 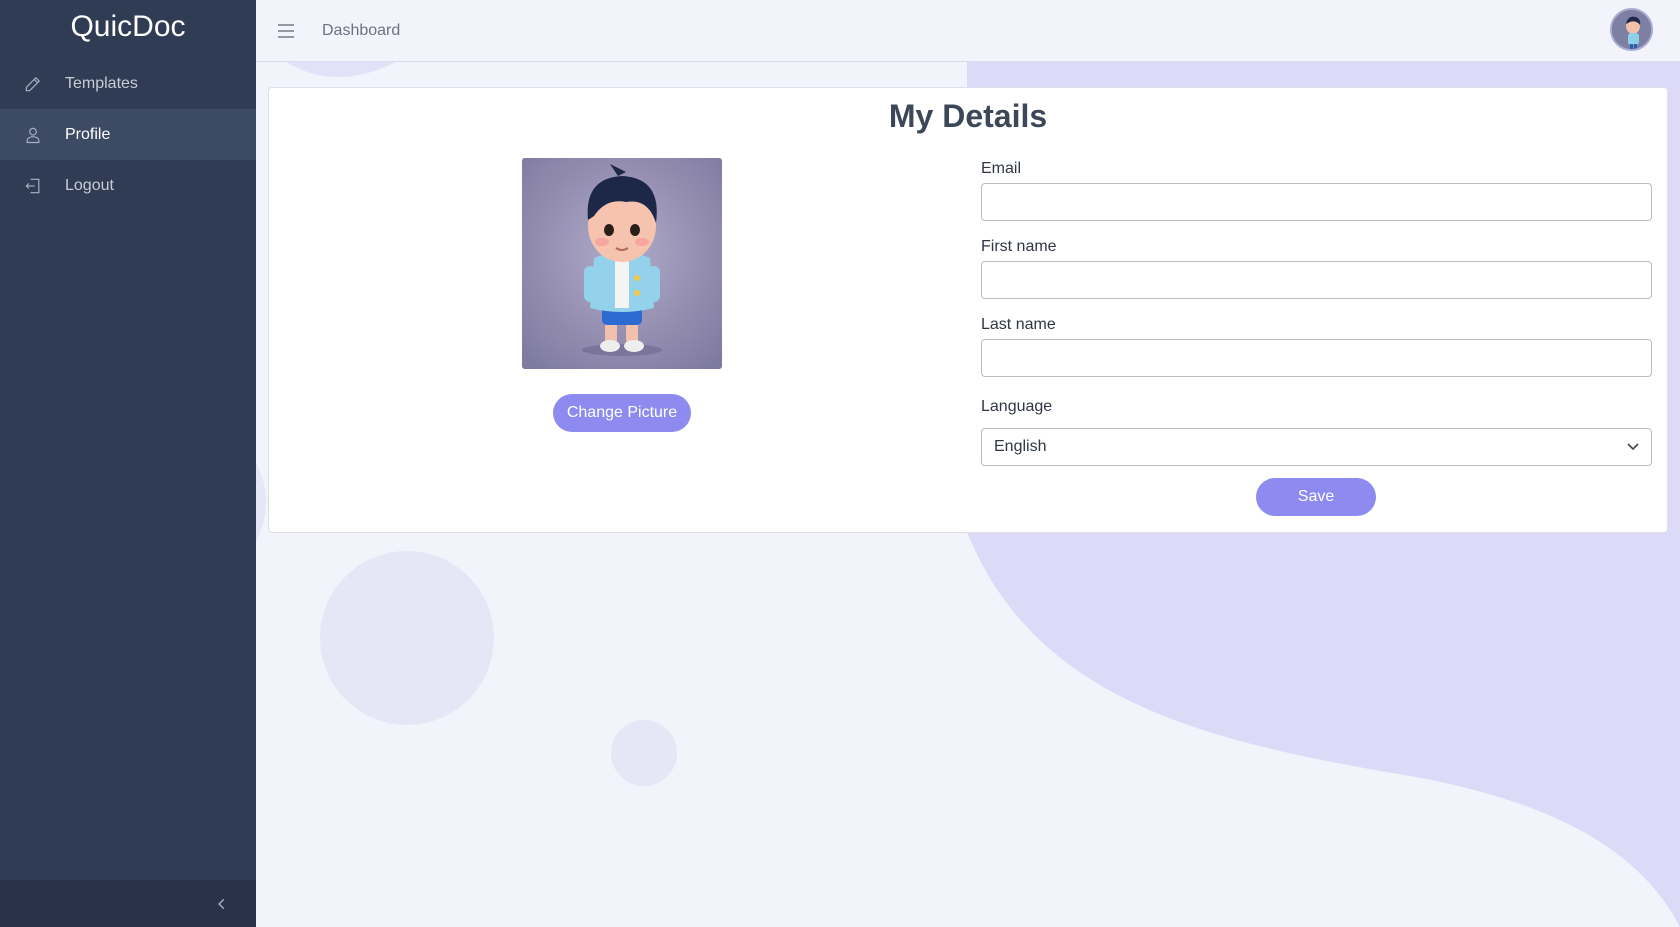 What do you see at coordinates (1020, 446) in the screenshot?
I see `language-selected-value: English` at bounding box center [1020, 446].